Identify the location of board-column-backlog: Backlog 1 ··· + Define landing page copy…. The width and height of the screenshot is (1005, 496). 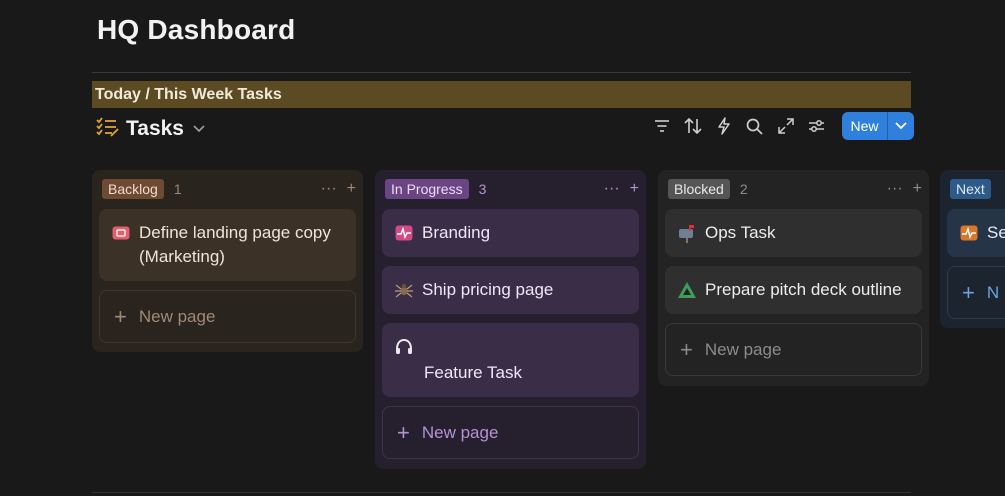
(227, 261).